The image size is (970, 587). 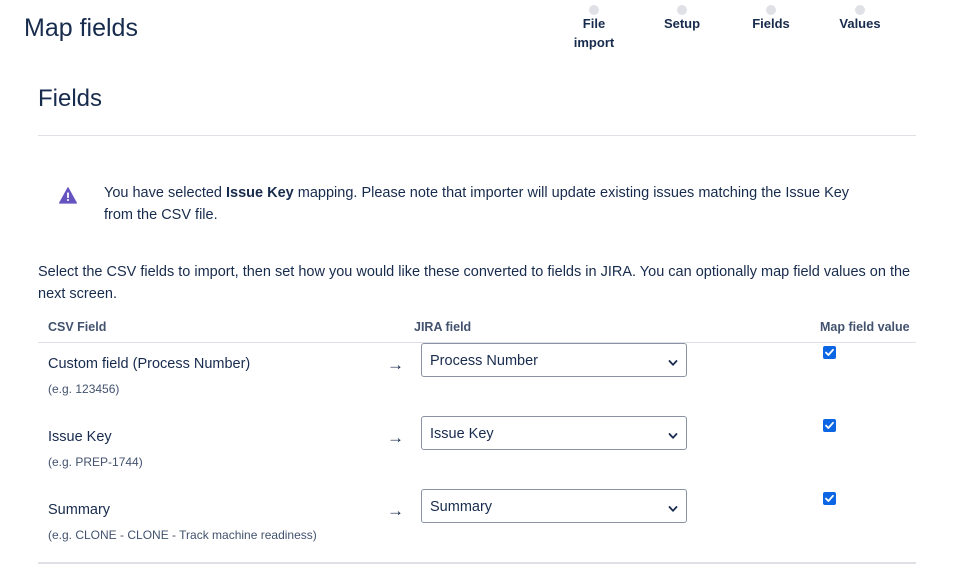 What do you see at coordinates (865, 327) in the screenshot?
I see `column-header-map-field-value: Map field value` at bounding box center [865, 327].